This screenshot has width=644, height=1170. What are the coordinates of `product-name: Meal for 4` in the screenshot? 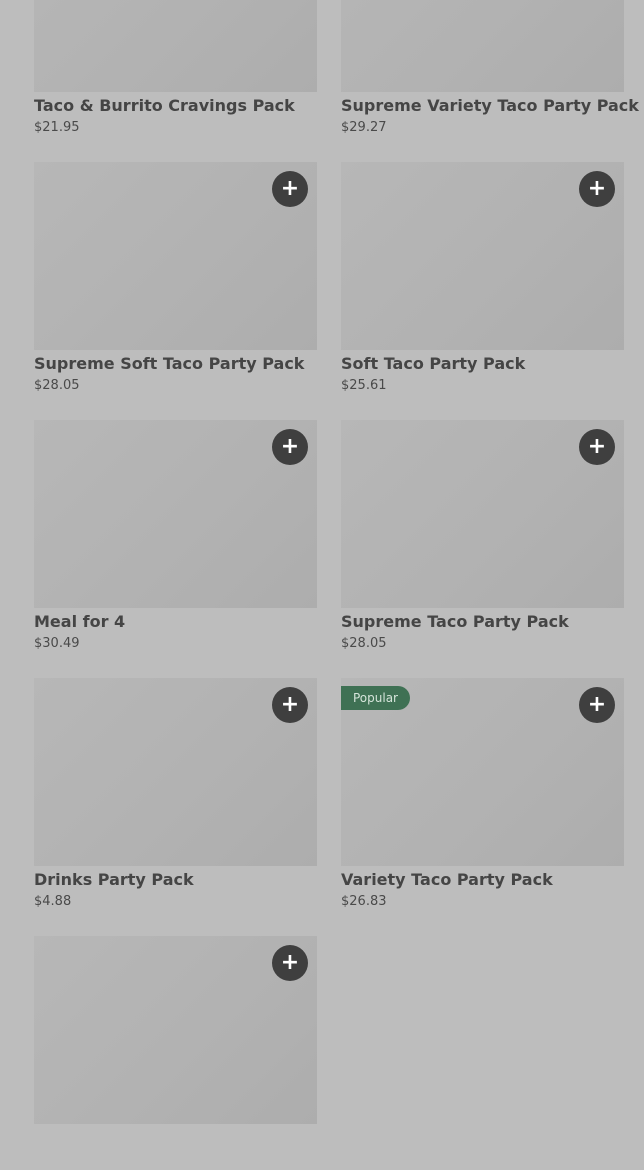 It's located at (175, 622).